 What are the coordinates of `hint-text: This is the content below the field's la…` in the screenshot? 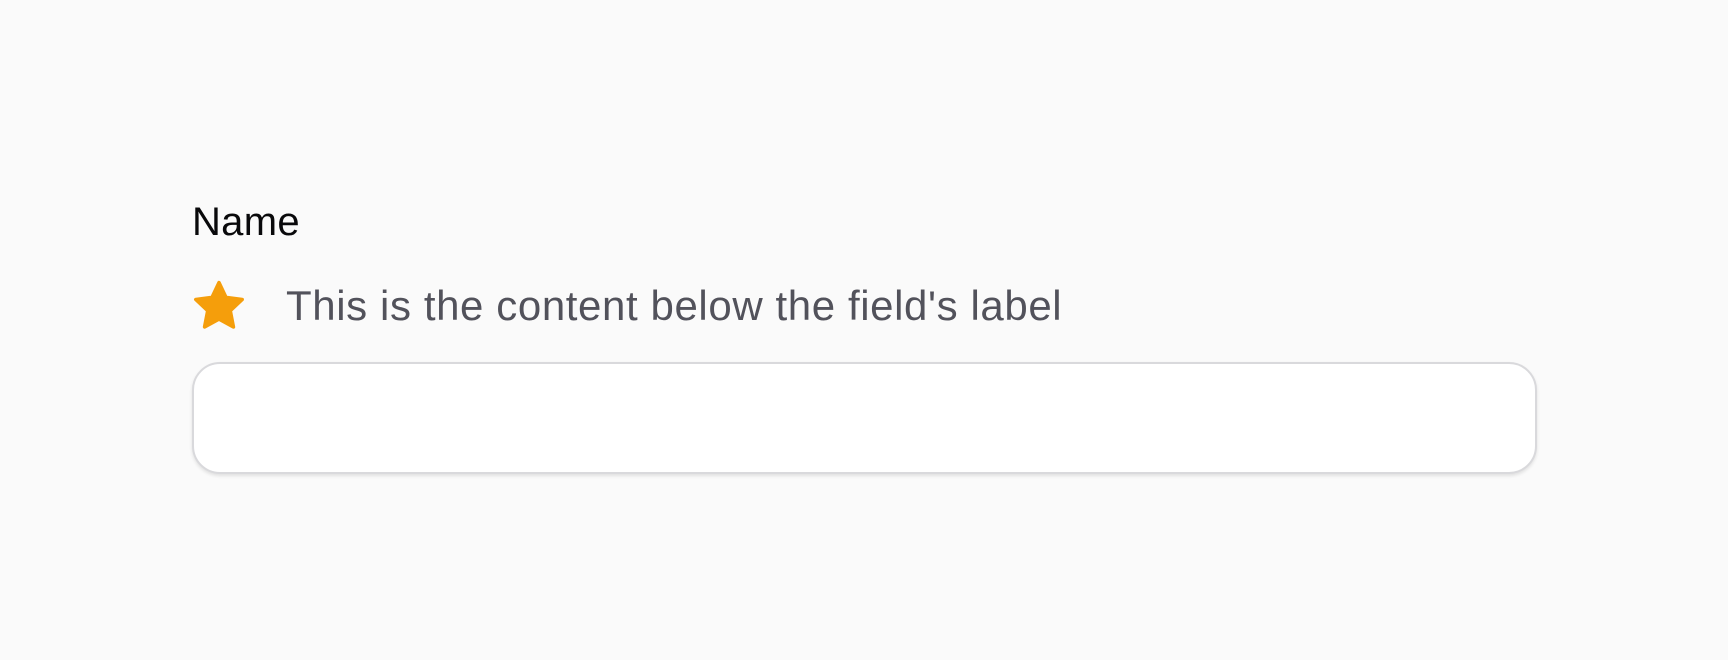 It's located at (674, 305).